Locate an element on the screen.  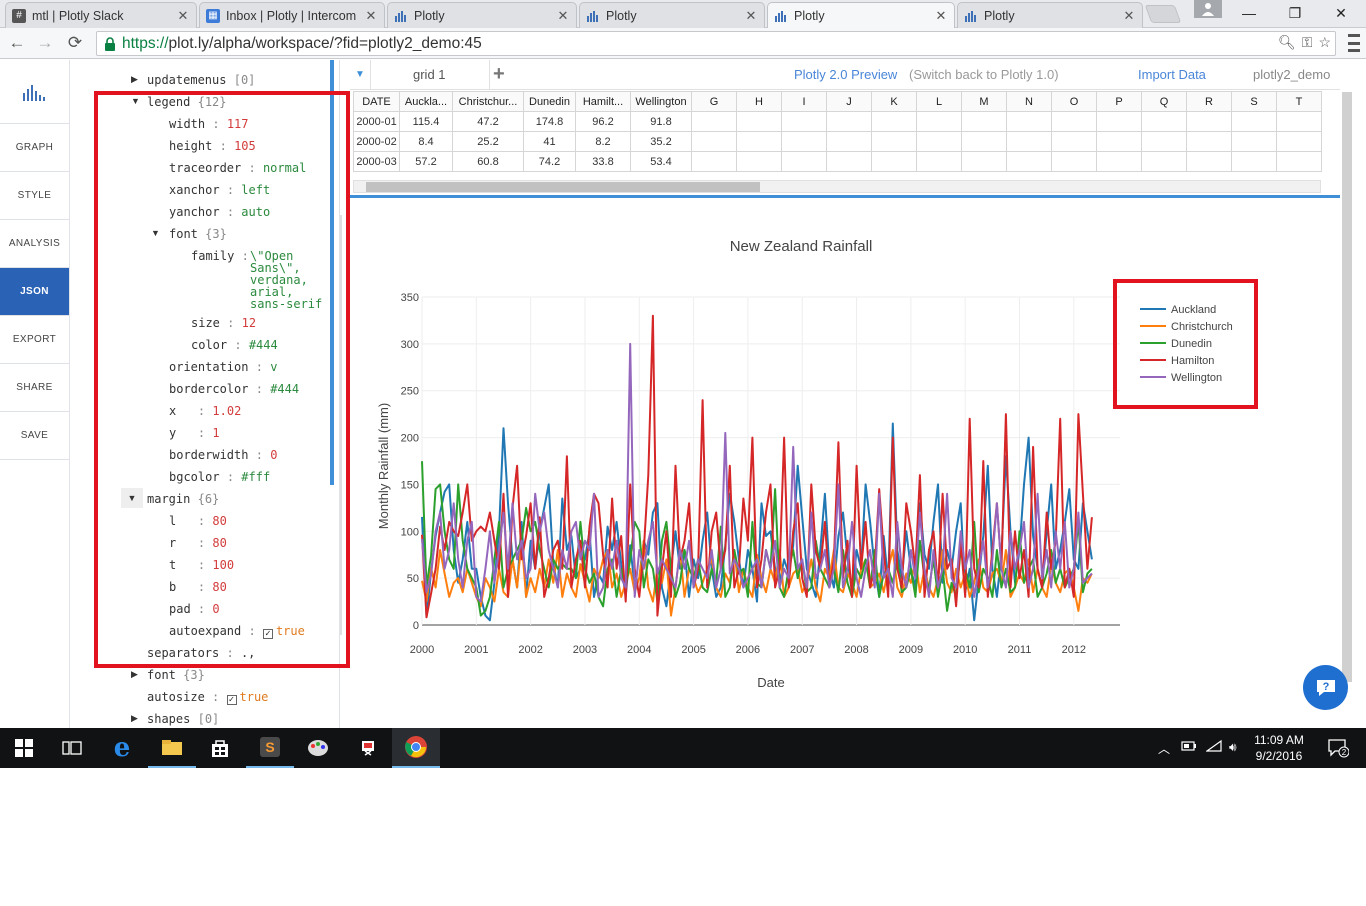
snipping-tool-icon is located at coordinates (368, 748).